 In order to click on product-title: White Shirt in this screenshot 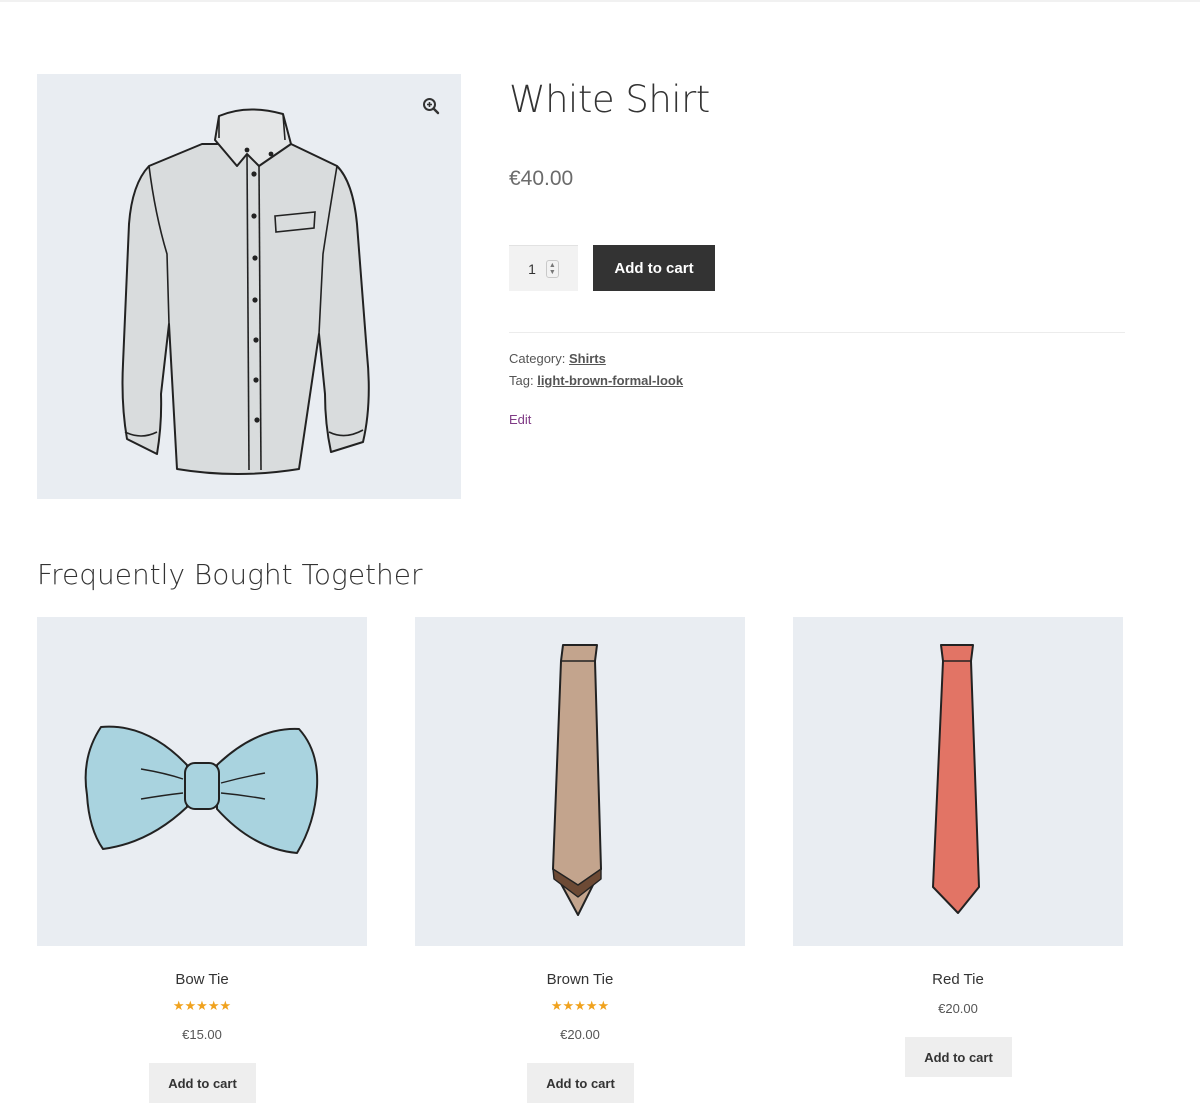, I will do `click(609, 99)`.